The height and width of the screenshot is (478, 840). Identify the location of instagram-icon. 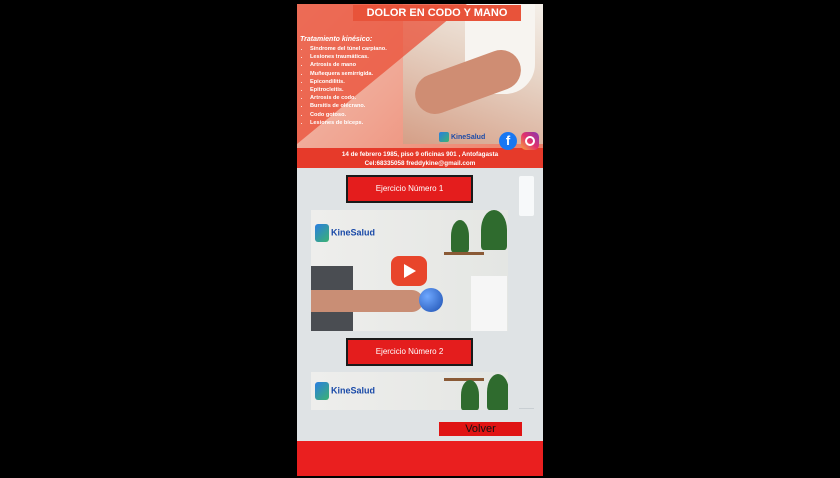
(530, 141).